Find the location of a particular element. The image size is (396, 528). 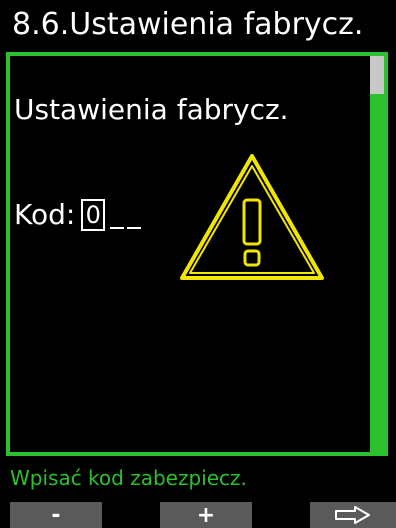

arrow-right-icon is located at coordinates (352, 515).